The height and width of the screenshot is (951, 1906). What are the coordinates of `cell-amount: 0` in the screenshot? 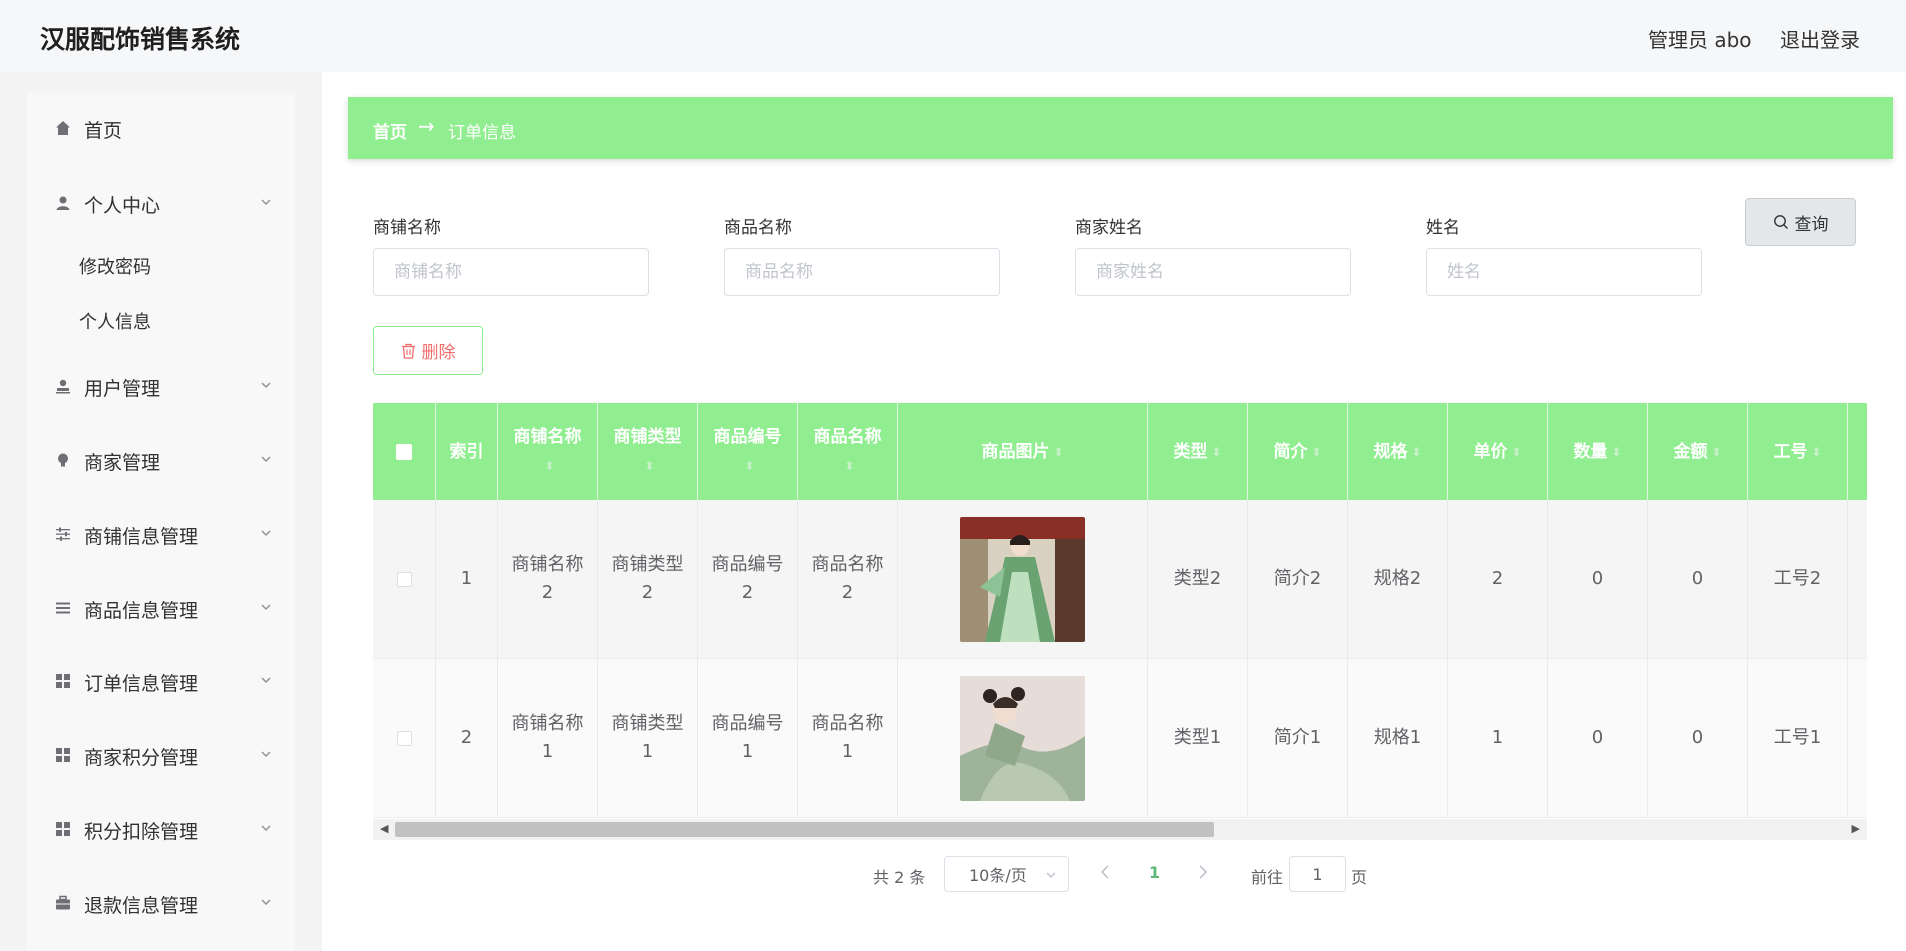 It's located at (1698, 738).